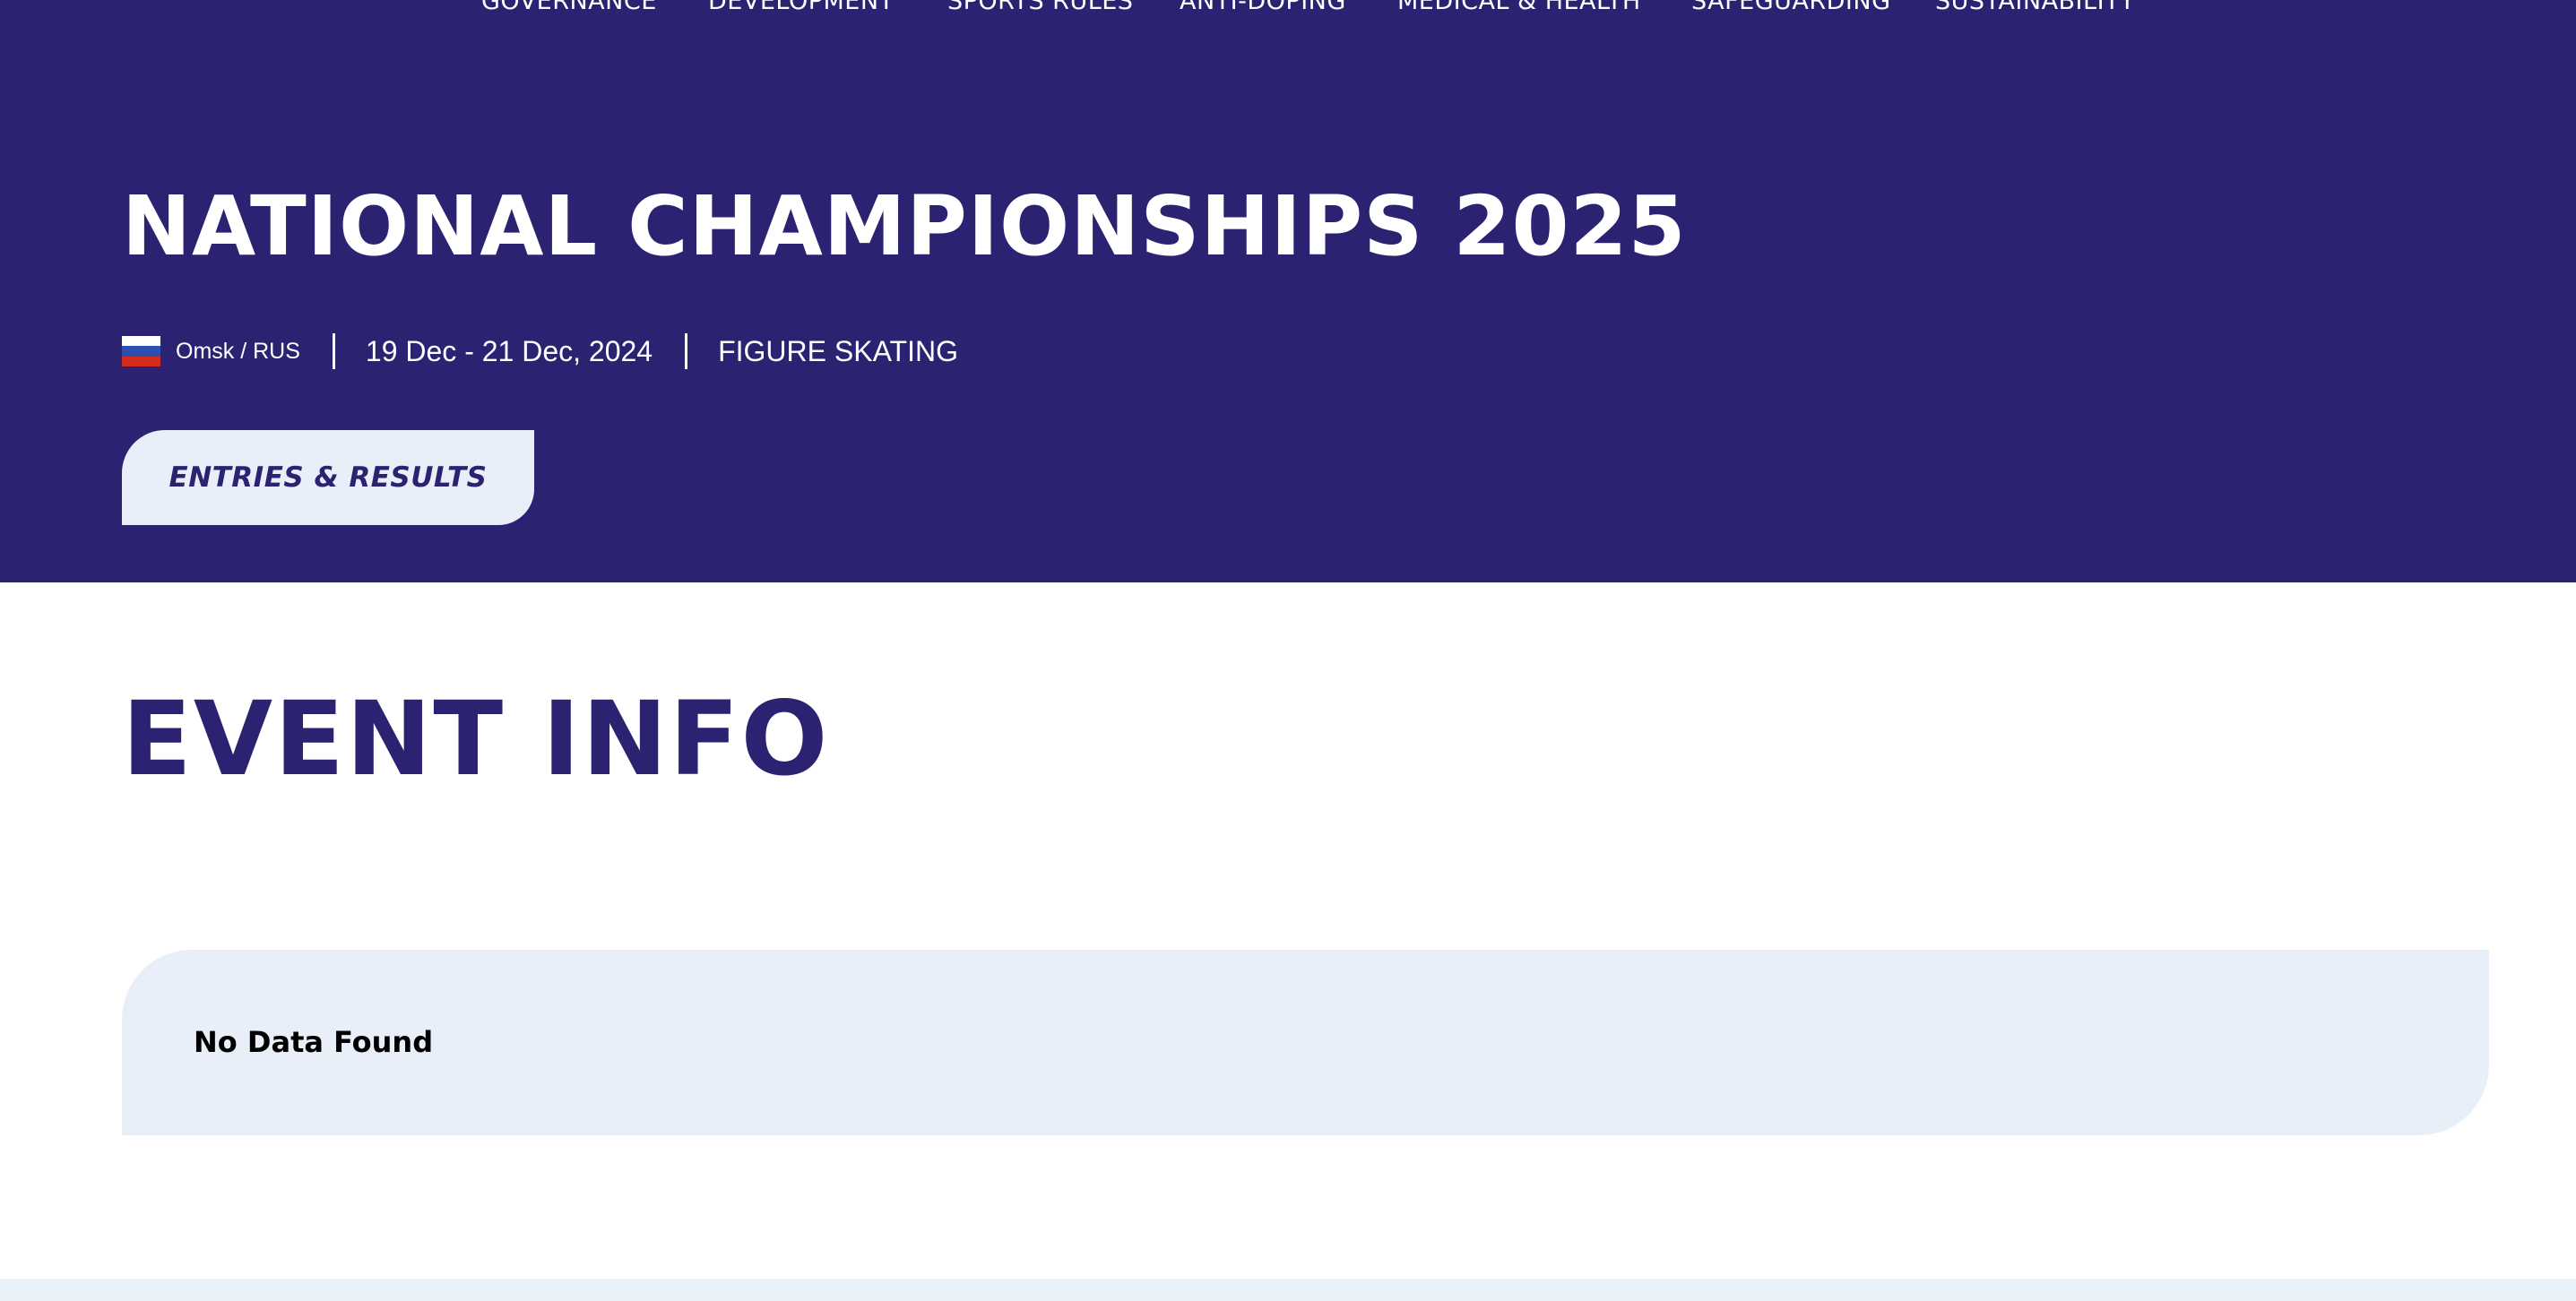 This screenshot has width=2576, height=1301. I want to click on entries-results-label: ENTRIES & RESULTS, so click(328, 477).